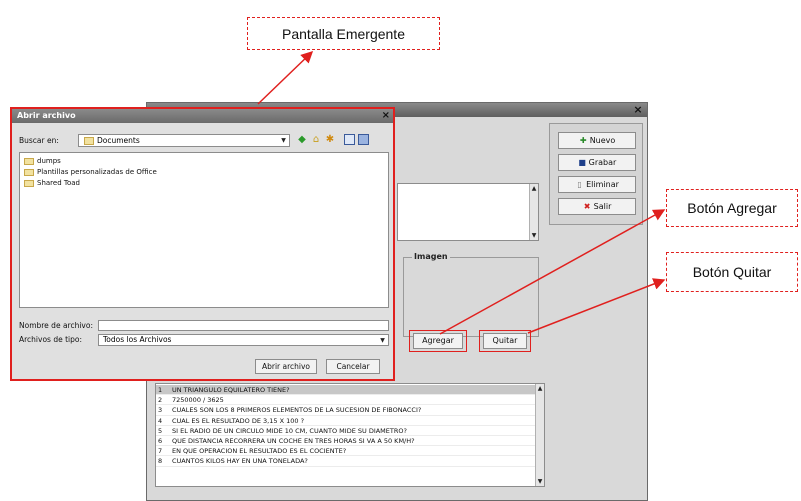  I want to click on exit-icon: ✖, so click(587, 206).